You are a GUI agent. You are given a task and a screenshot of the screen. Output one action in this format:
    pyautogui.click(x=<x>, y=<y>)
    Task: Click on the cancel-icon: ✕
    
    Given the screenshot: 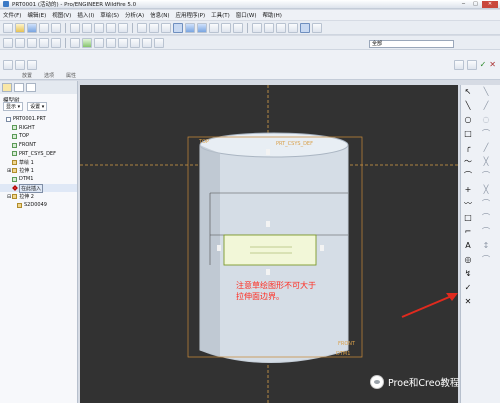 What is the action you would take?
    pyautogui.click(x=492, y=65)
    